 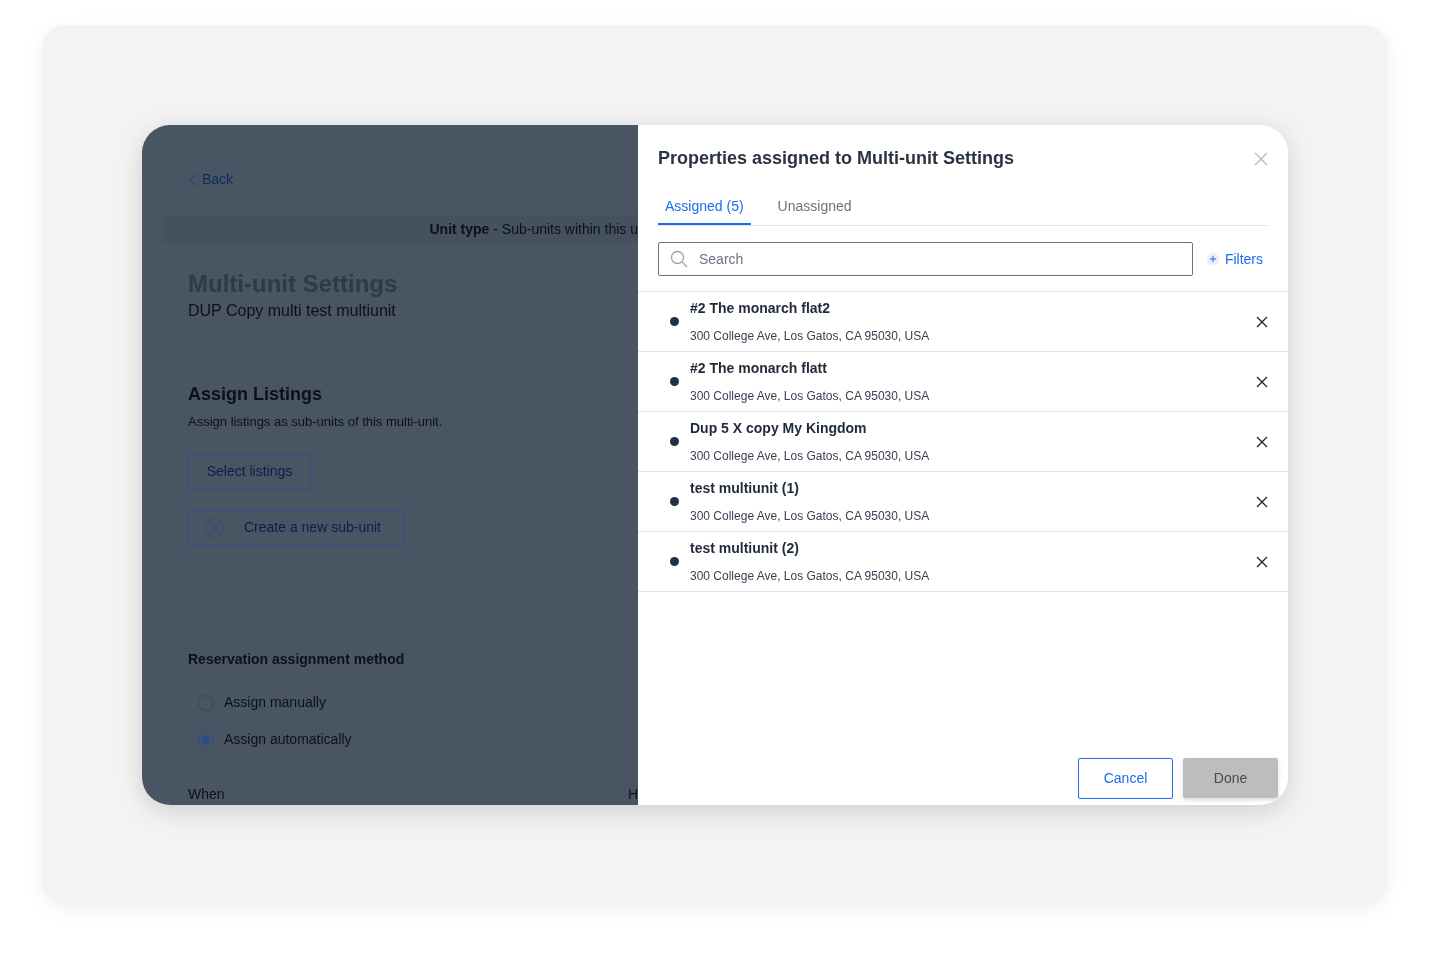 I want to click on search-field: Search, so click(x=925, y=259).